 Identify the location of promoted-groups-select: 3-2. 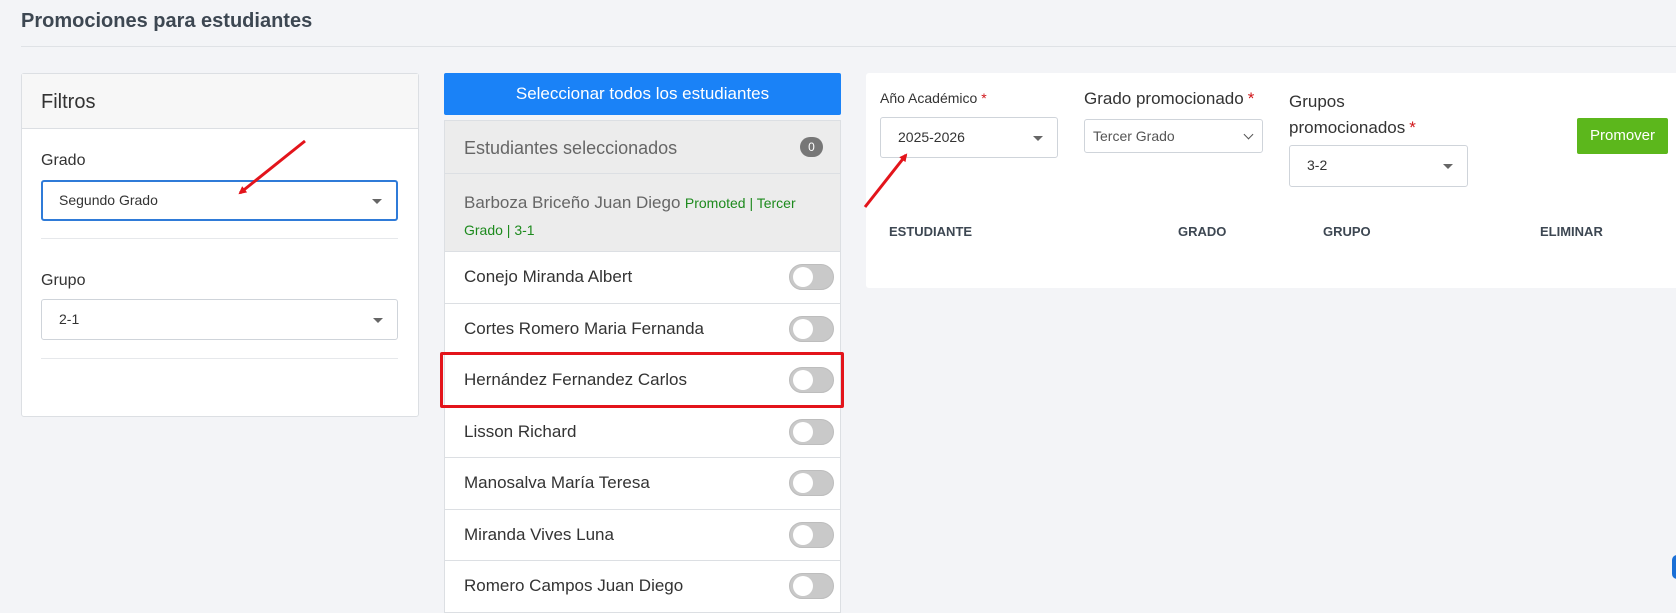
(1378, 166).